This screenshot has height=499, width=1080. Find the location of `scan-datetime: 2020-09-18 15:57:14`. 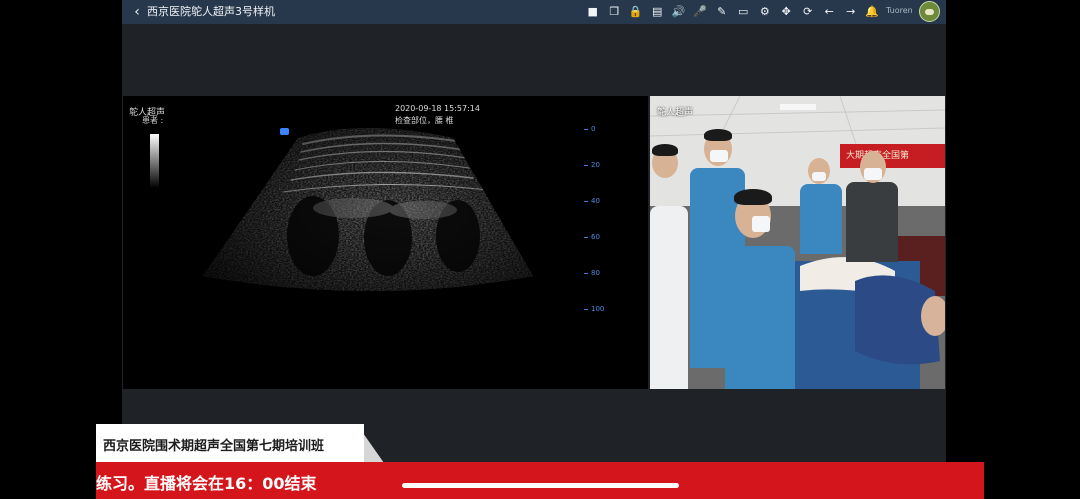

scan-datetime: 2020-09-18 15:57:14 is located at coordinates (437, 108).